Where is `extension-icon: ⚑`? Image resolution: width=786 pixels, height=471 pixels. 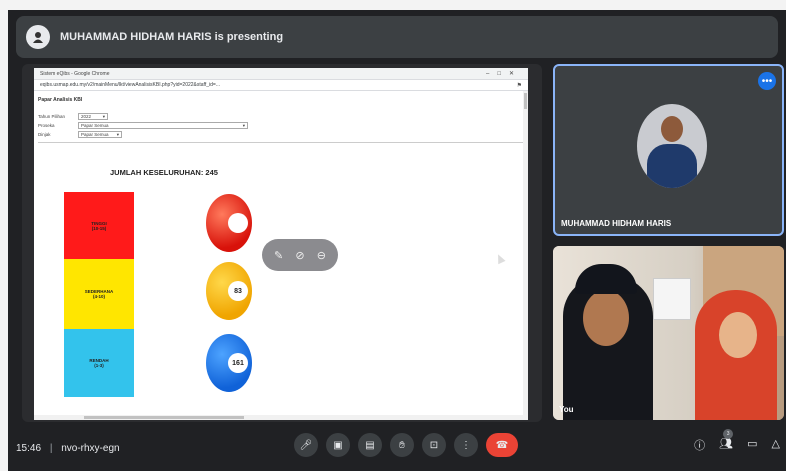 extension-icon: ⚑ is located at coordinates (519, 85).